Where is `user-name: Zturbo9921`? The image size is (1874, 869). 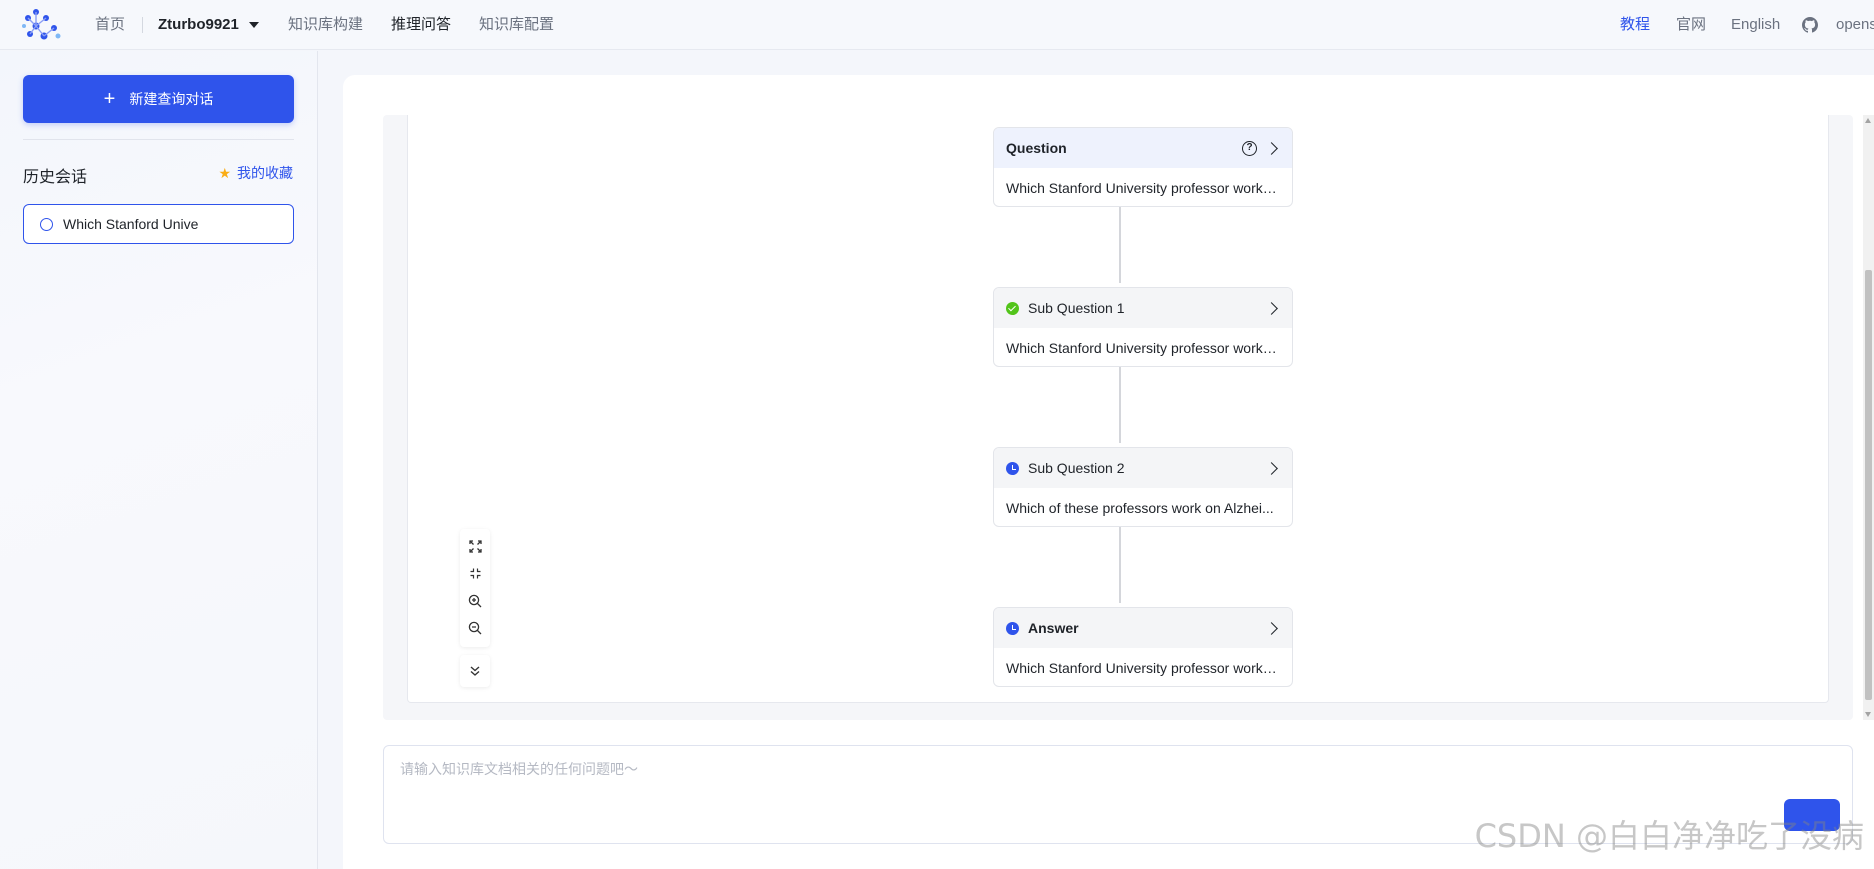 user-name: Zturbo9921 is located at coordinates (198, 24).